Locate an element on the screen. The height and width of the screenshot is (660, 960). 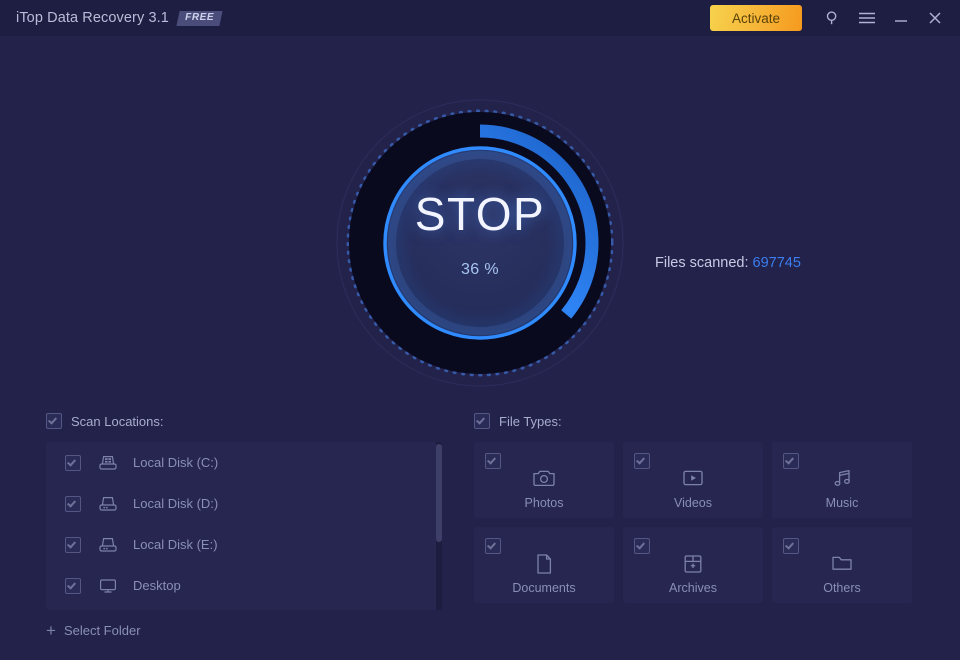
file-type-label: Photos is located at coordinates (544, 503).